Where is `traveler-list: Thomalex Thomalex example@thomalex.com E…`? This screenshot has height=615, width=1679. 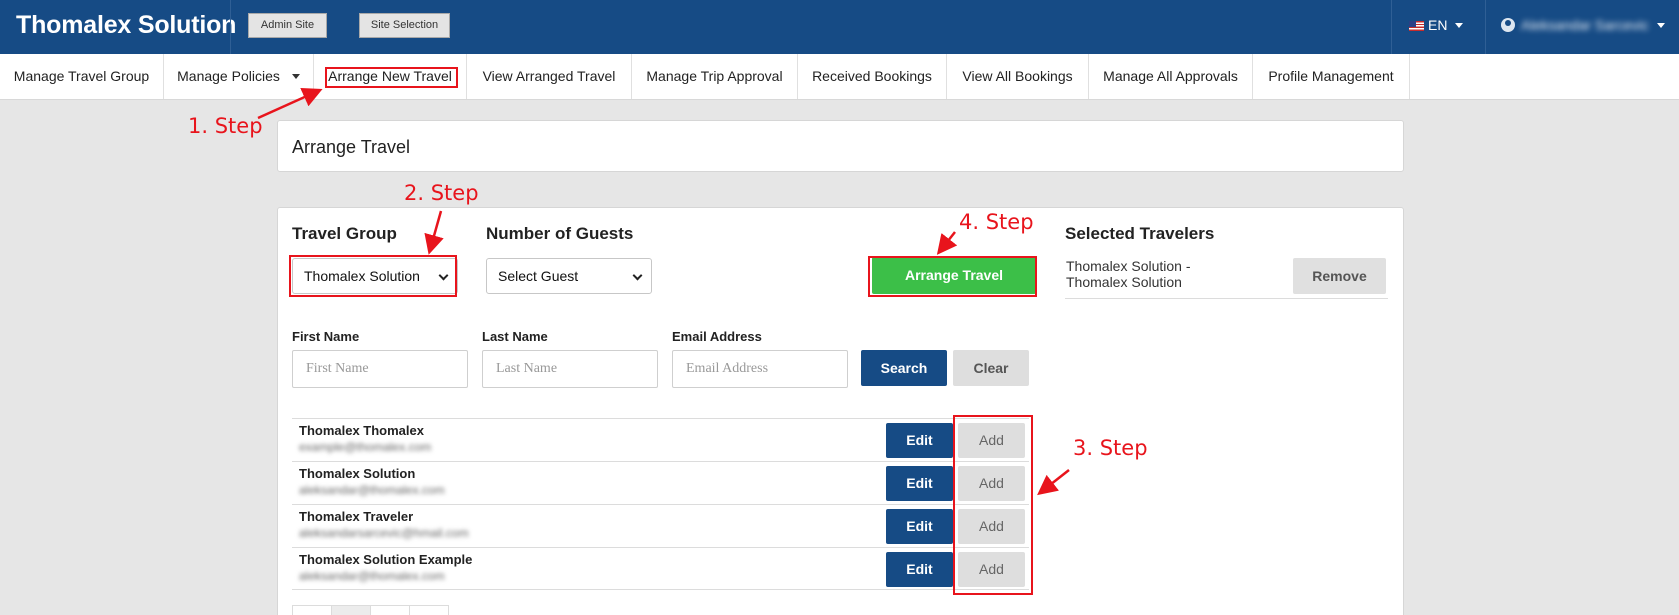
traveler-list: Thomalex Thomalex example@thomalex.com E… is located at coordinates (660, 504).